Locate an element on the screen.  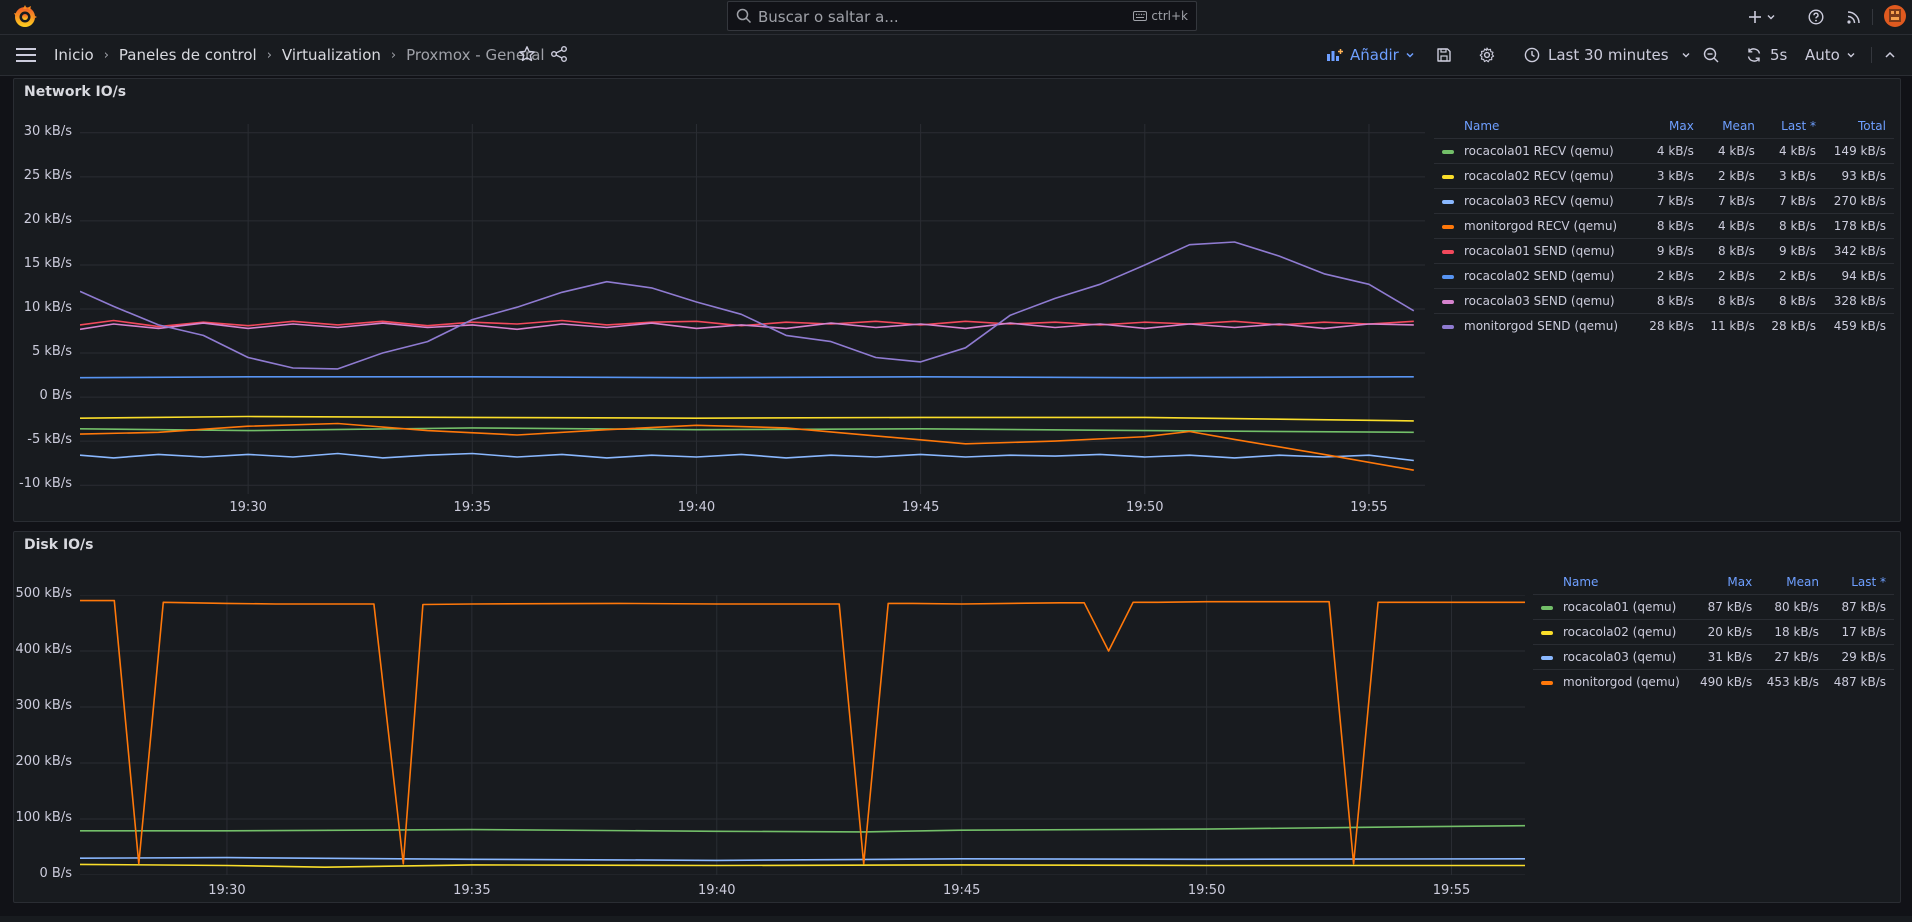
legend-value-total: 93 kB/s is located at coordinates (1854, 176).